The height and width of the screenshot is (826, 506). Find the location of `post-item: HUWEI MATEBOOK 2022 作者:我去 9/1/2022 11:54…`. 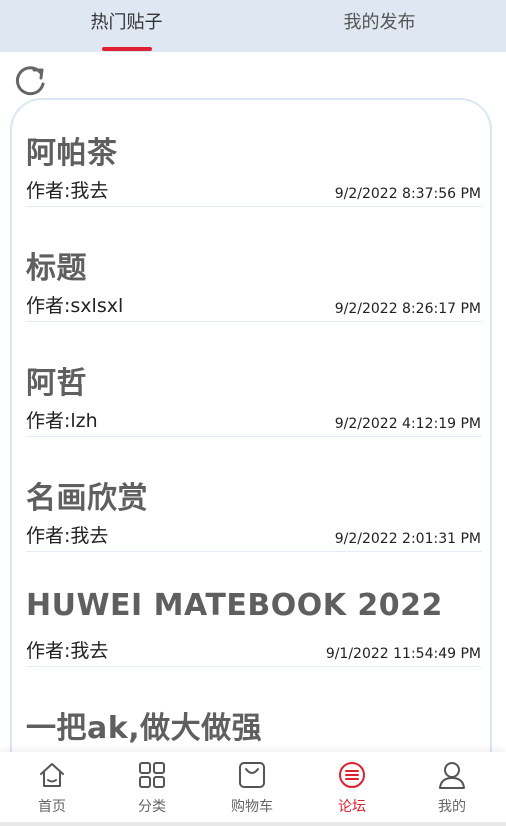

post-item: HUWEI MATEBOOK 2022 作者:我去 9/1/2022 11:54… is located at coordinates (254, 614).